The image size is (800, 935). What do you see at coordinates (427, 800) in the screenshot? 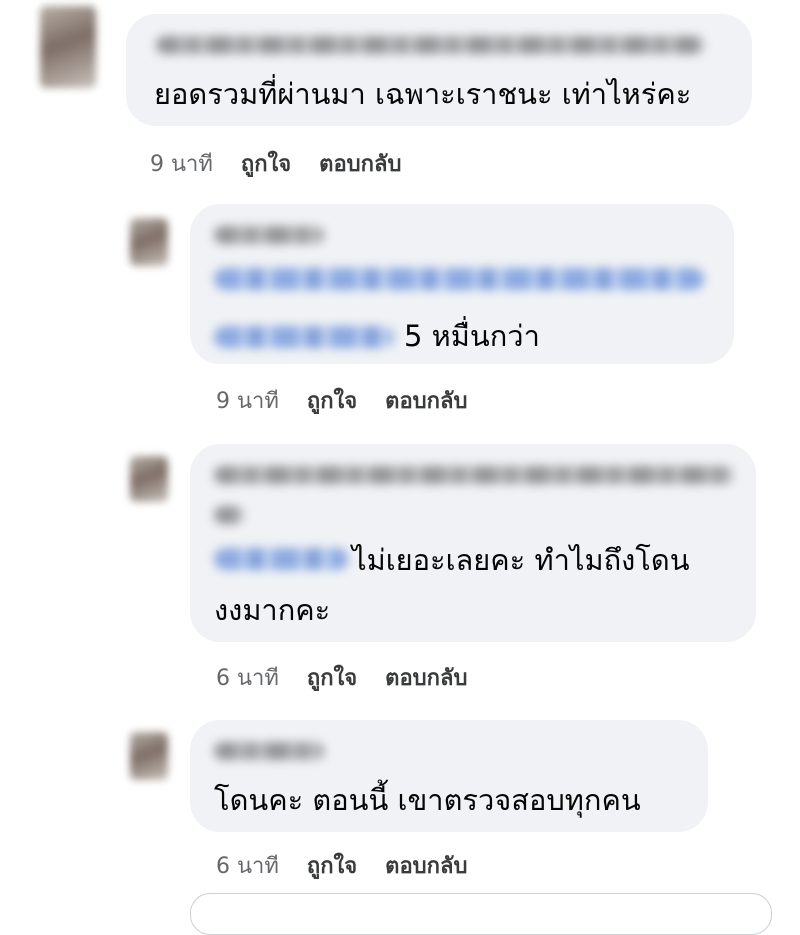
I see `comment-text: โดนคะ ตอนนี้ เขาตรวจสอบทุกคน` at bounding box center [427, 800].